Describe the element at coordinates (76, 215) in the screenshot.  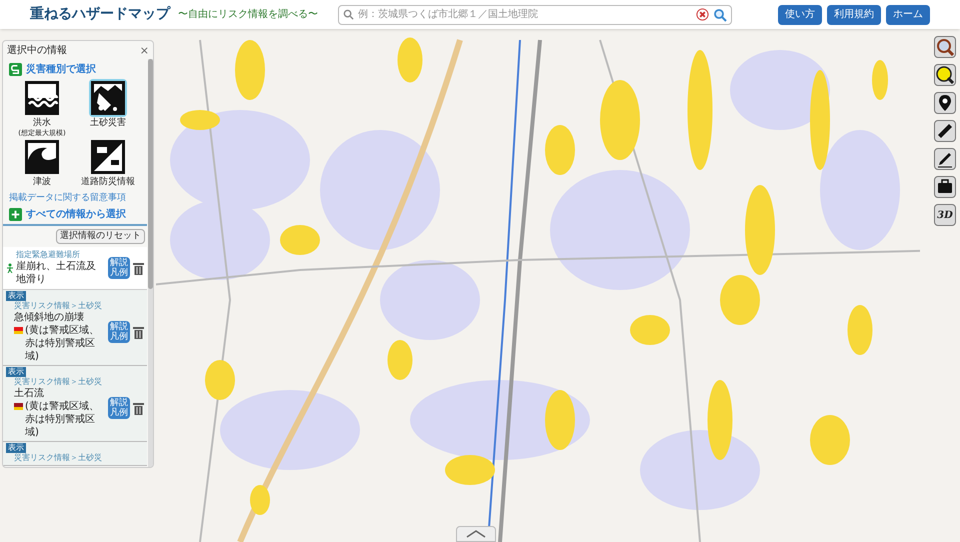
I see `section-heading: すべての情報から選択` at that location.